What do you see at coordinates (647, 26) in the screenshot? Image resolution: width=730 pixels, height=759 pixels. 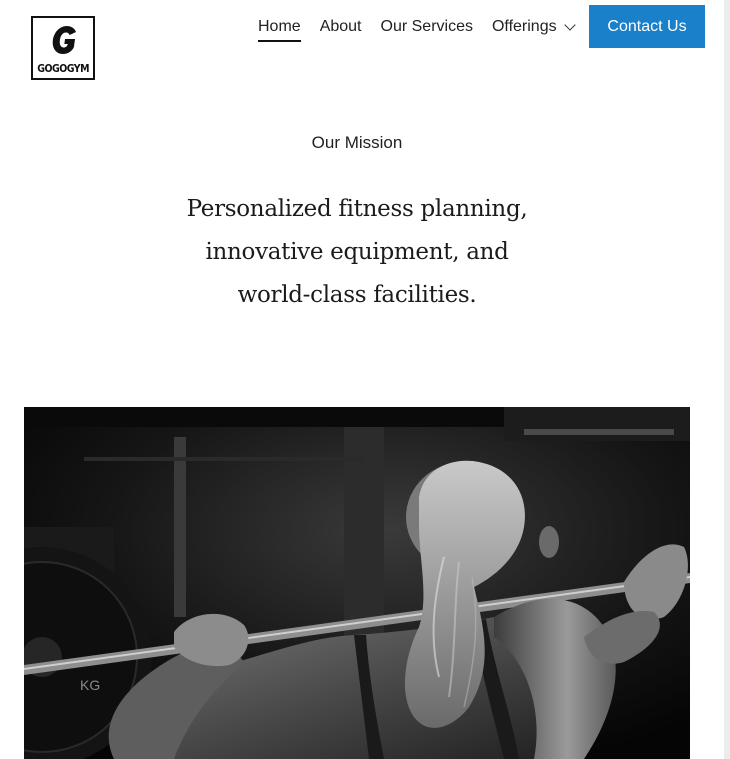 I see `contact-us-button: Contact Us` at bounding box center [647, 26].